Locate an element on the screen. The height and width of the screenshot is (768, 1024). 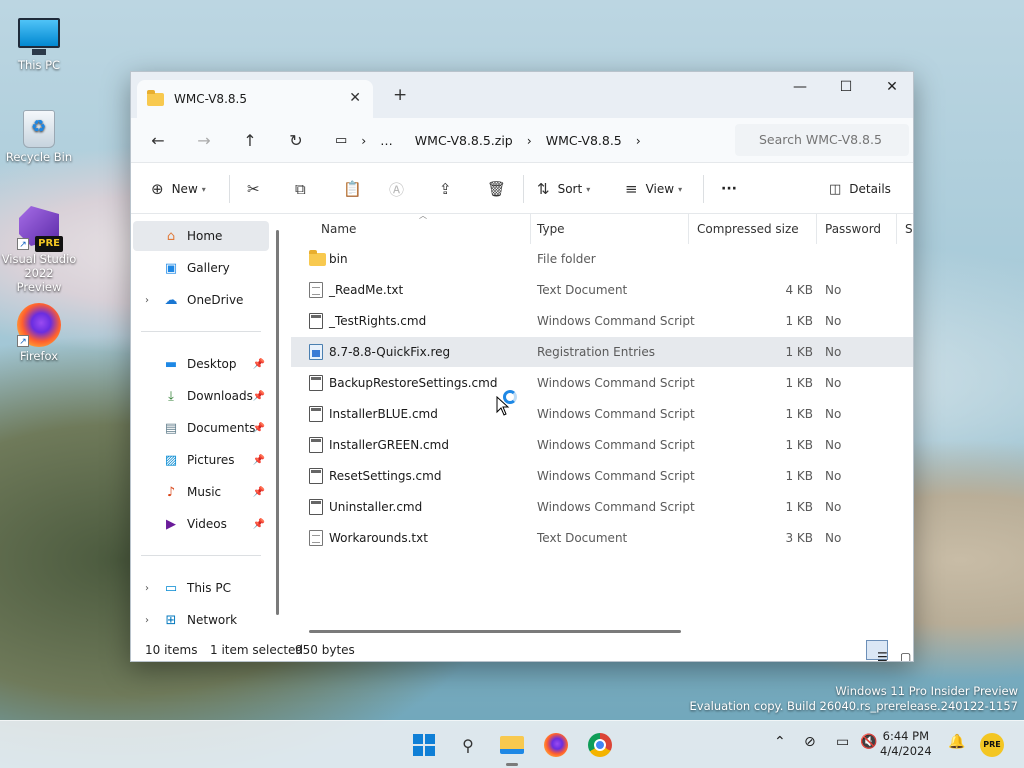
sidebar-item-videos: ▶ Videos 📌 is located at coordinates (201, 524).